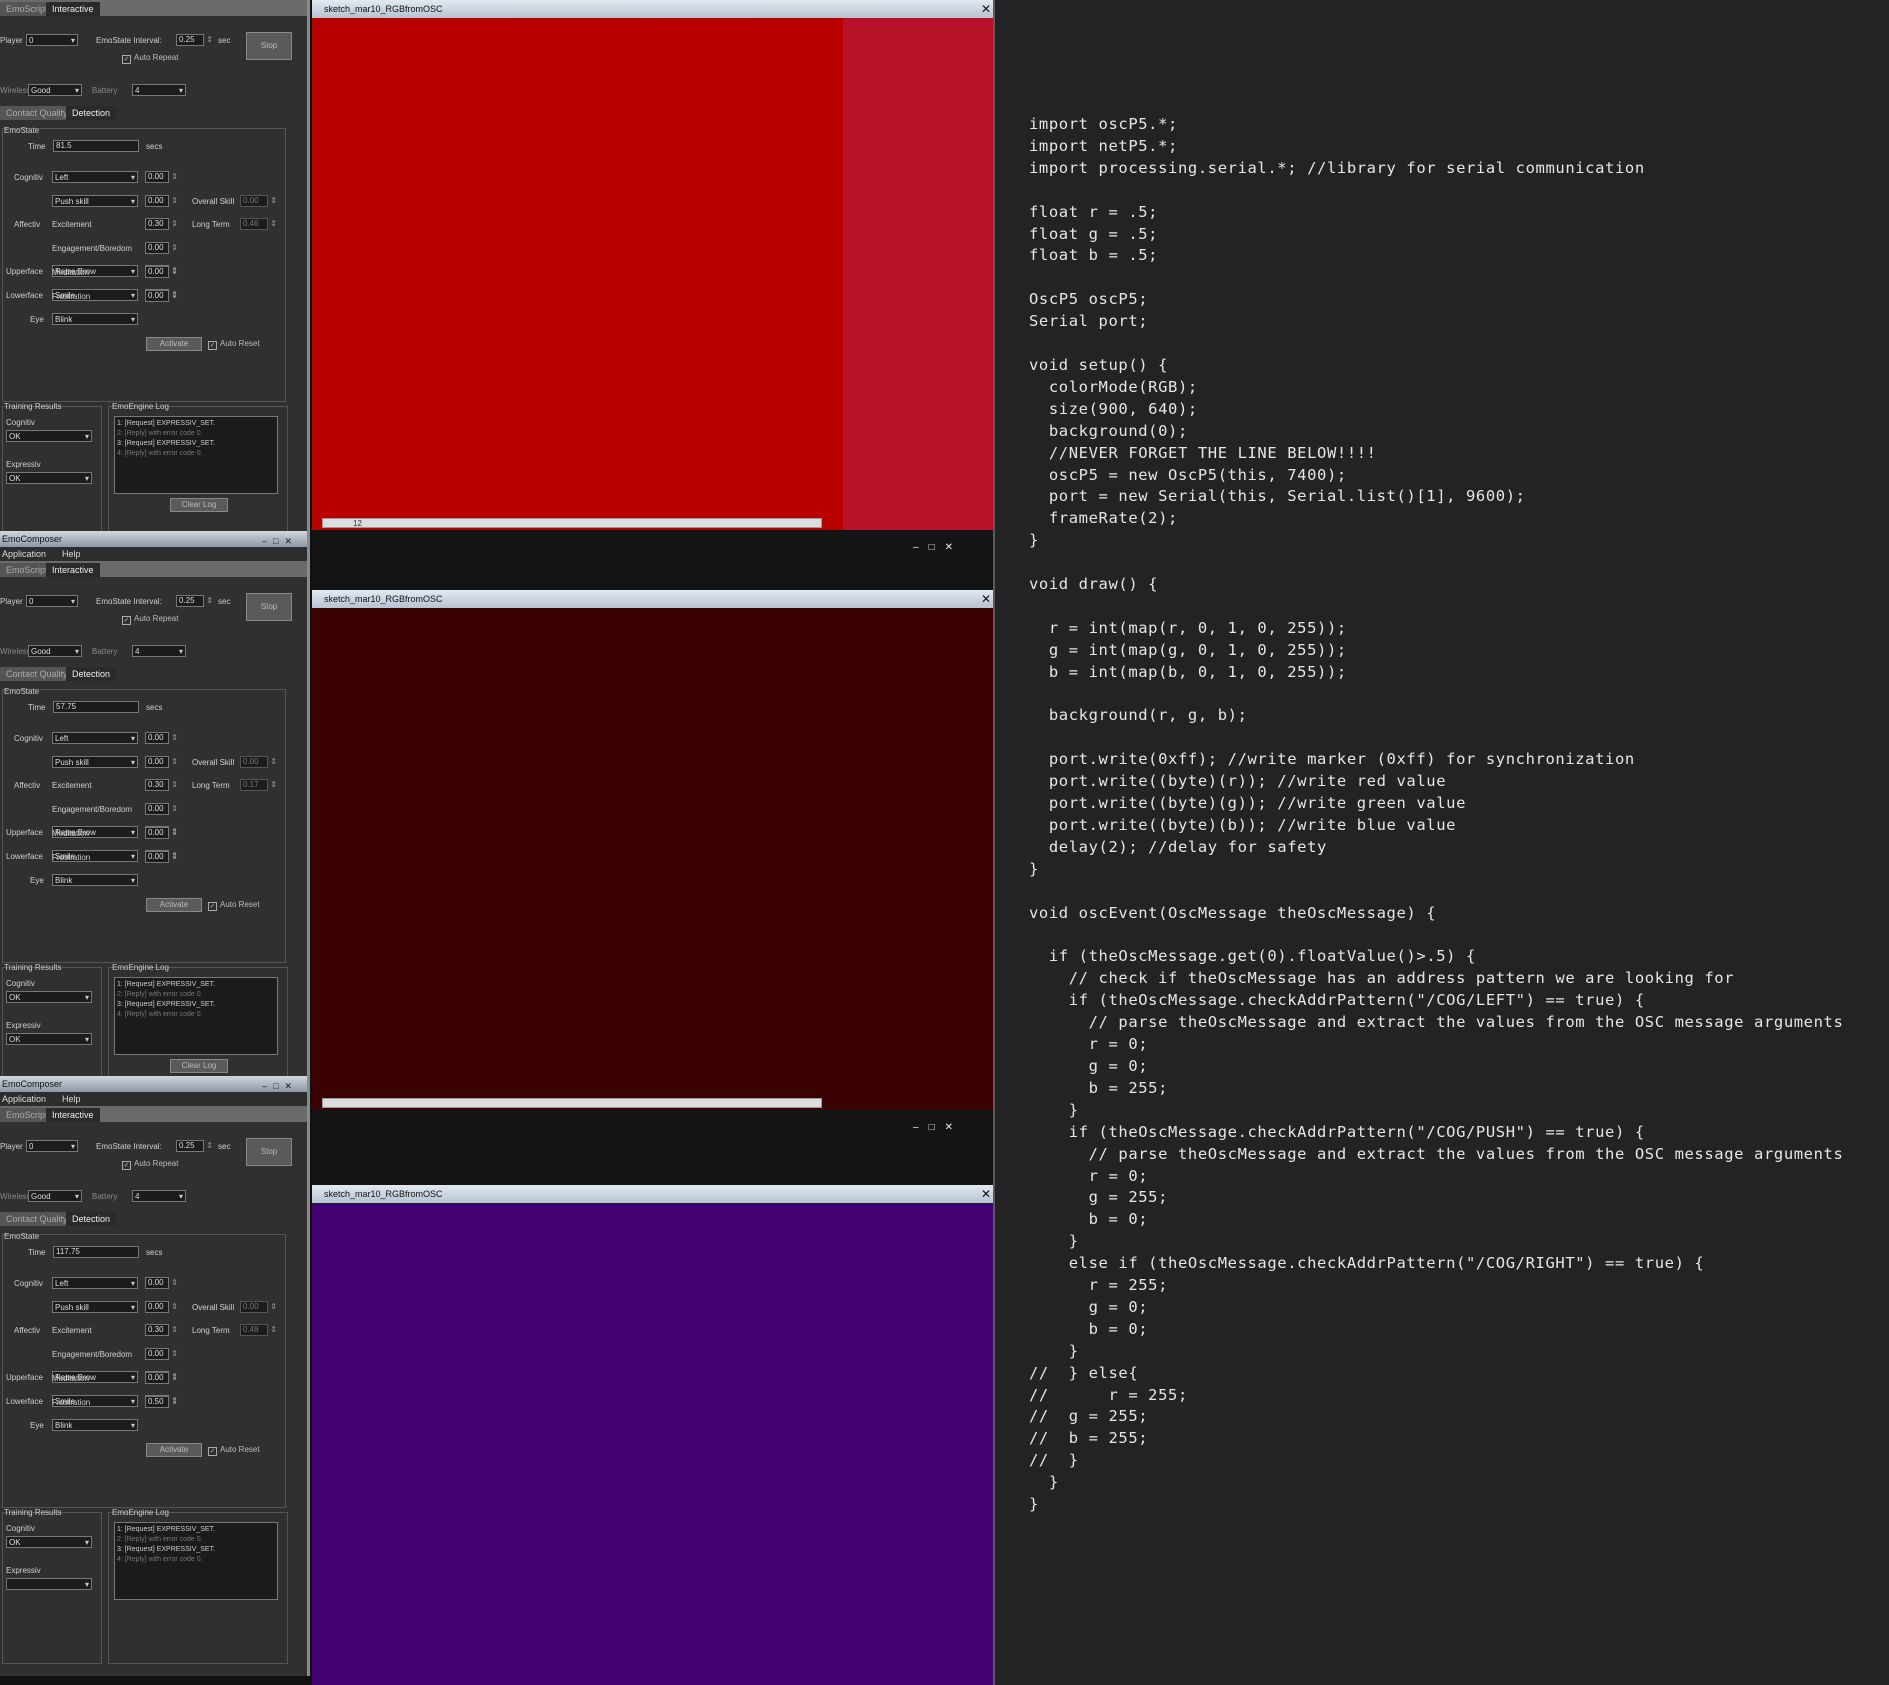 The width and height of the screenshot is (1889, 1685). Describe the element at coordinates (70, 1378) in the screenshot. I see `meditation-label: Meditation` at that location.